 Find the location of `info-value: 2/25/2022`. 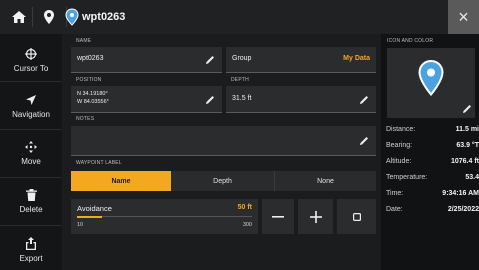

info-value: 2/25/2022 is located at coordinates (463, 209).